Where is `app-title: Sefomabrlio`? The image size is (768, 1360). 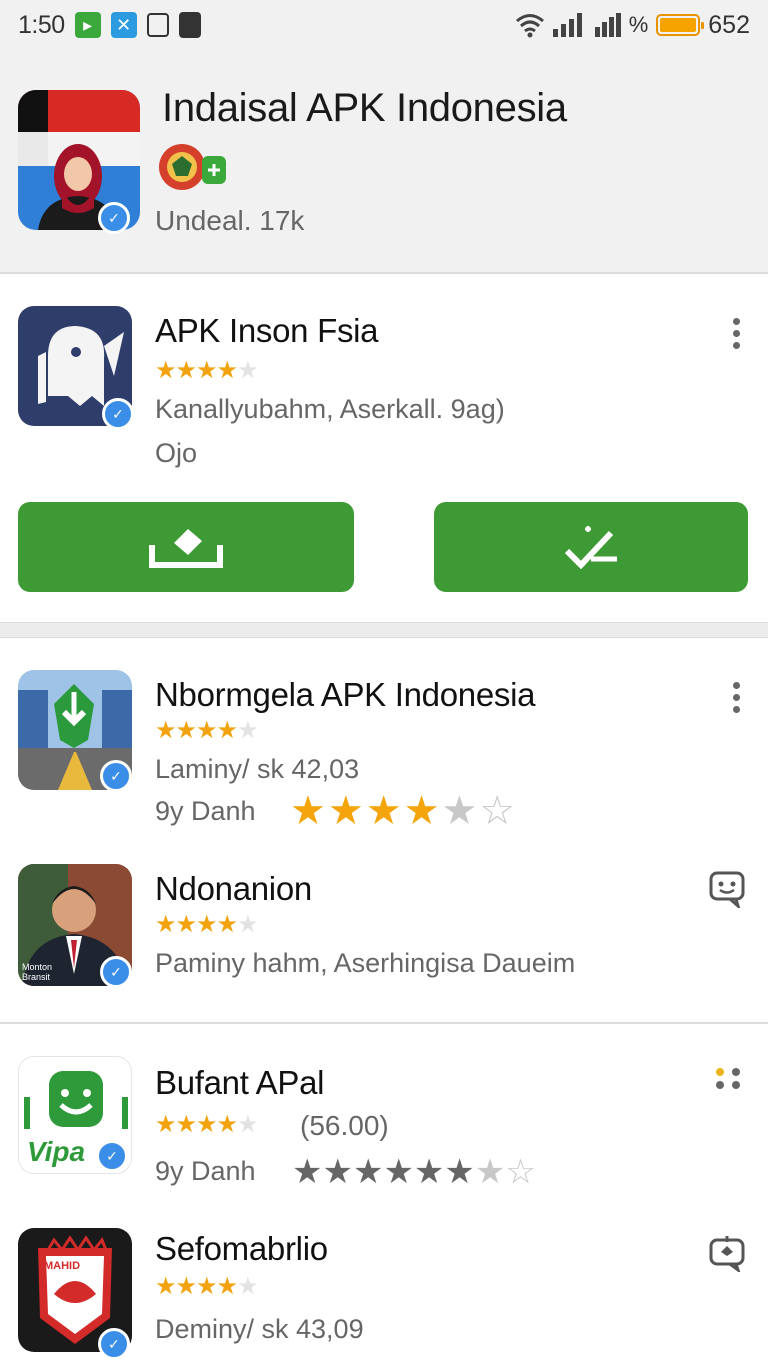
app-title: Sefomabrlio is located at coordinates (241, 1249).